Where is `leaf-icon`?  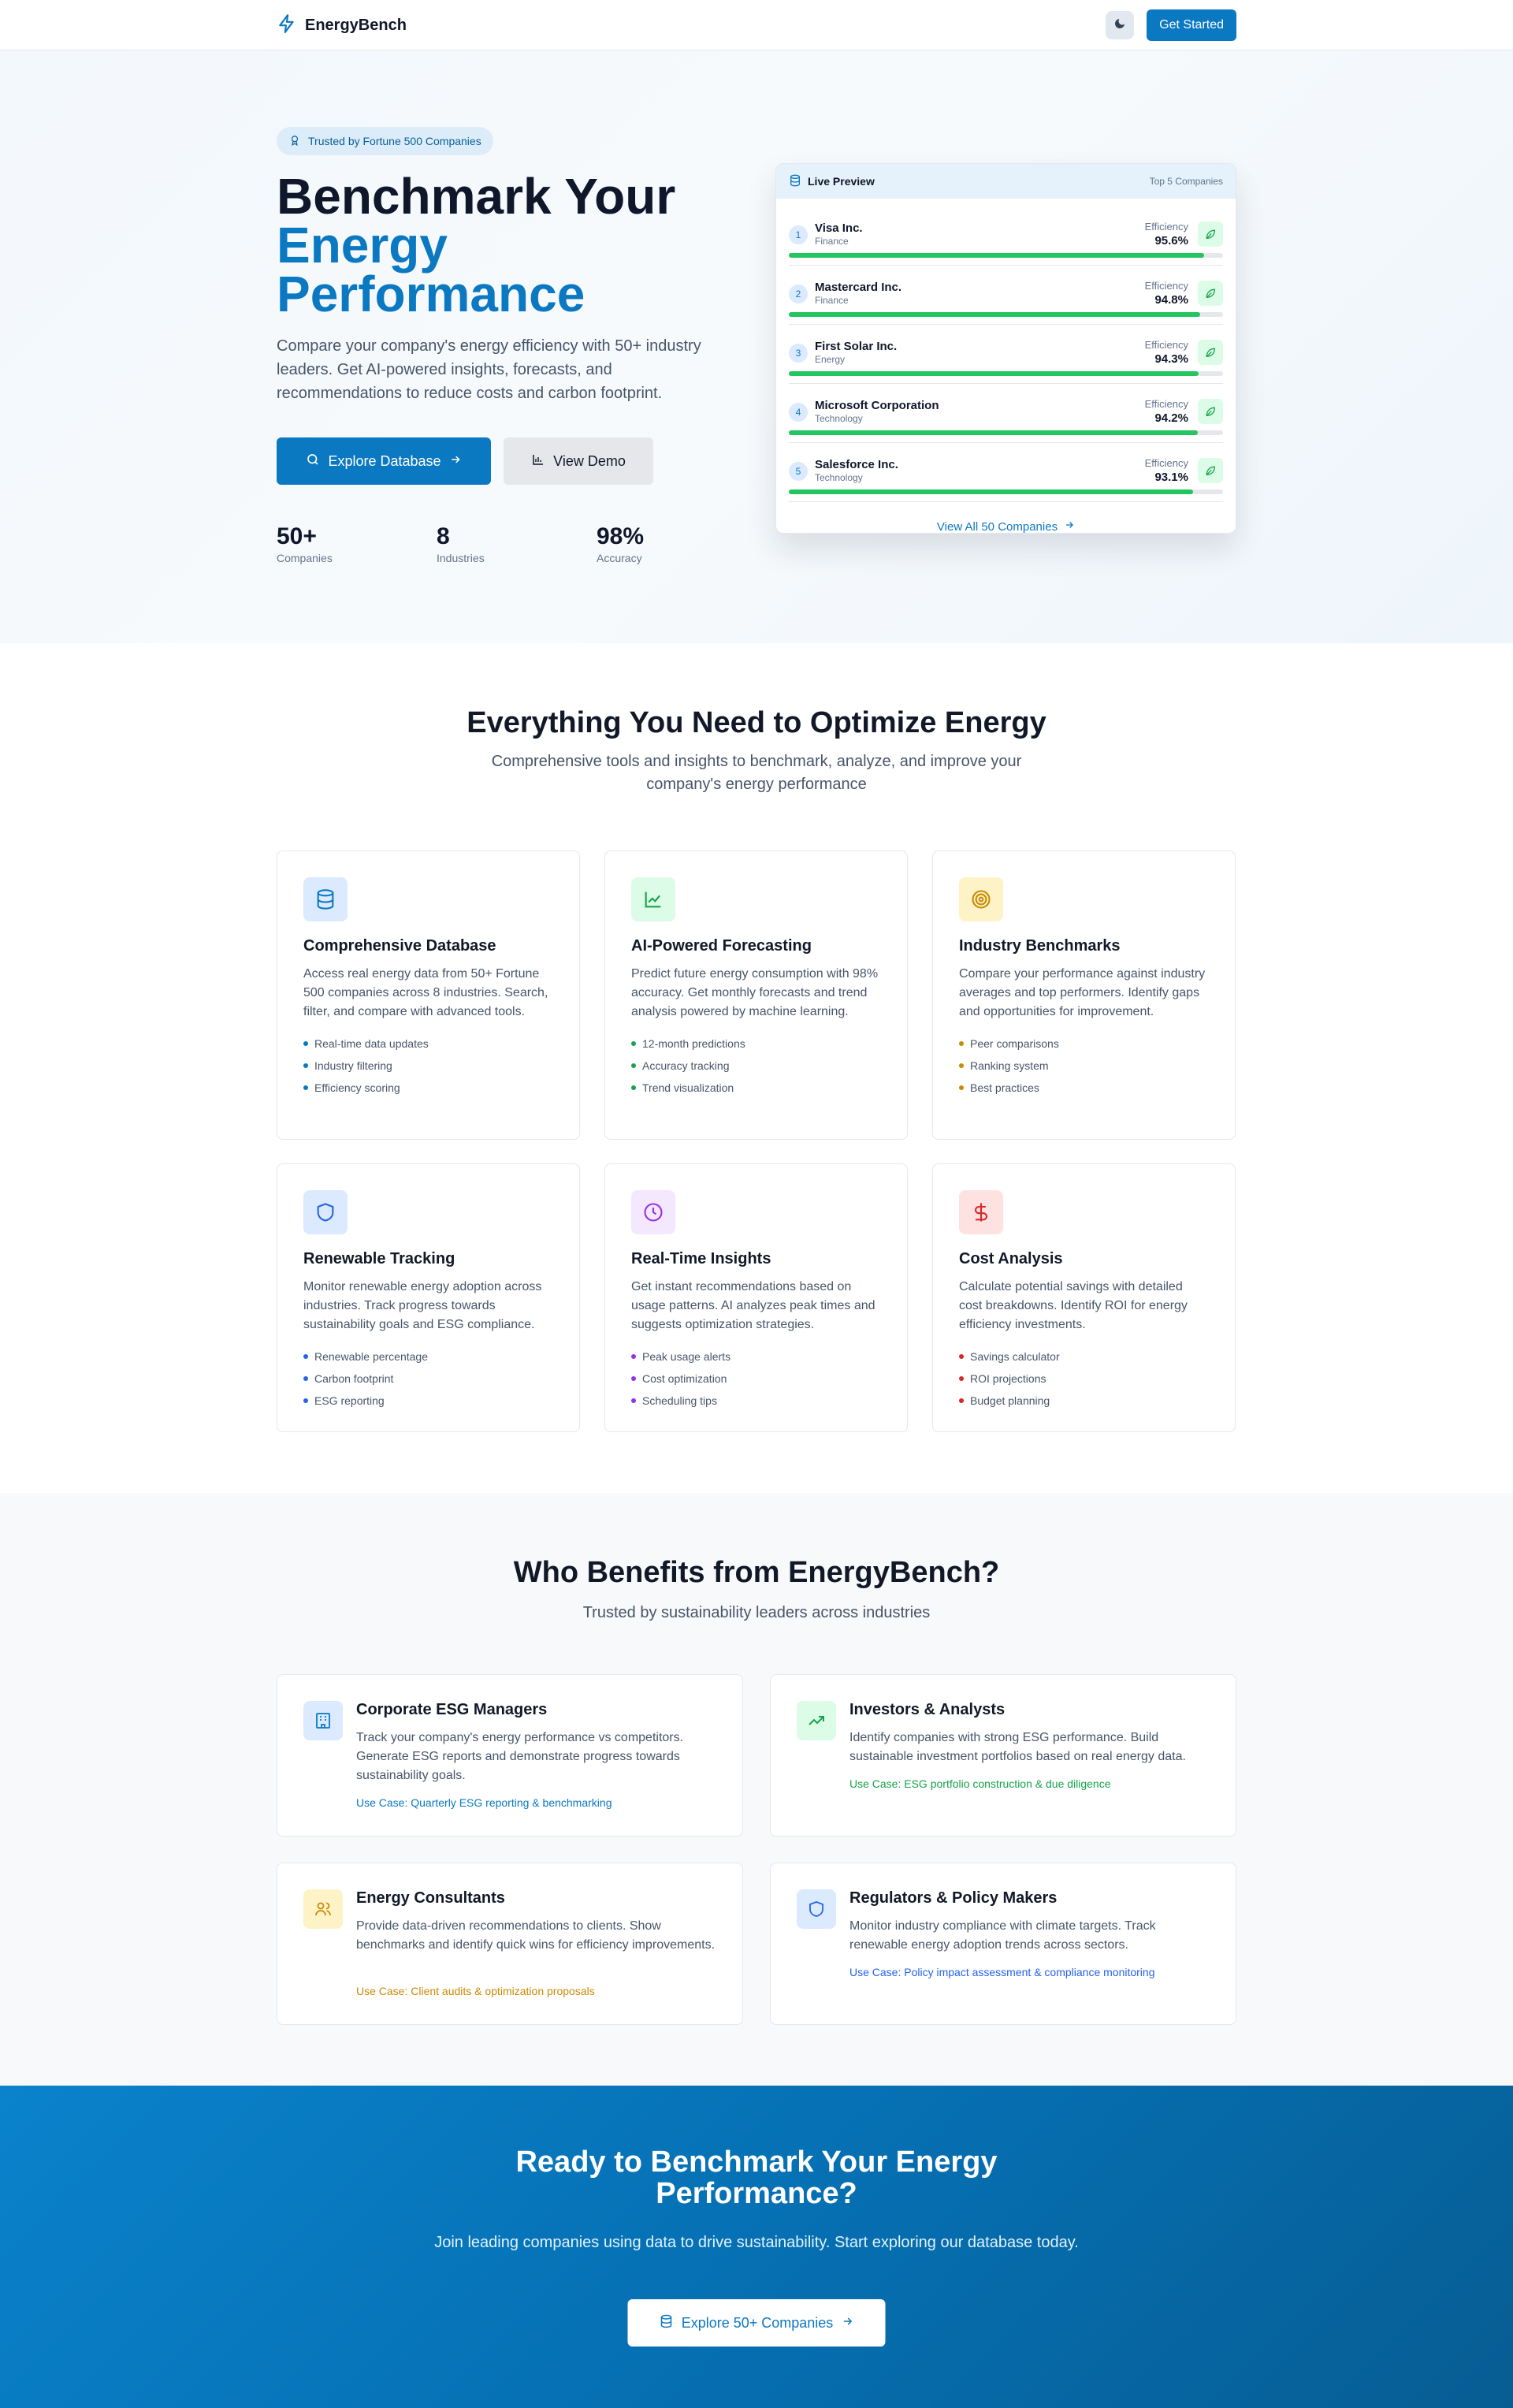 leaf-icon is located at coordinates (1210, 293).